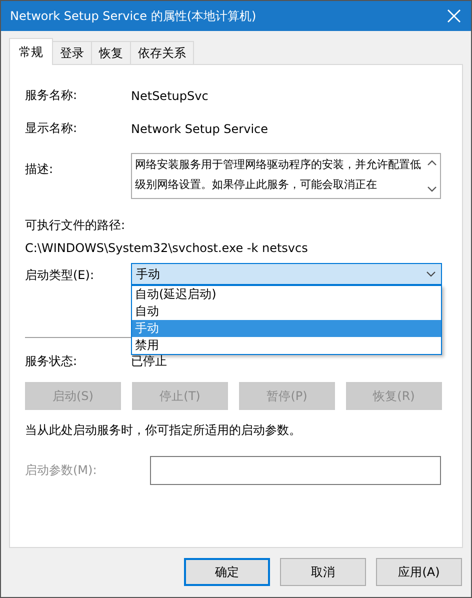 This screenshot has height=598, width=472. What do you see at coordinates (286, 274) in the screenshot?
I see `startup-type-dropdown: 手动` at bounding box center [286, 274].